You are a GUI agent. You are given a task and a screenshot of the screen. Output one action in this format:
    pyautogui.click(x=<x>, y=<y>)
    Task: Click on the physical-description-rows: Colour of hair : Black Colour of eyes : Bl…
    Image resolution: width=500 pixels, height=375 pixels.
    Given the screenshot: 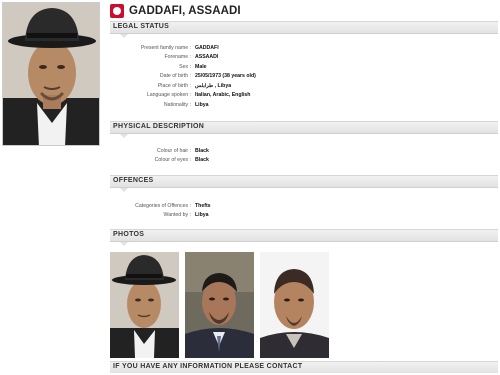 What is the action you would take?
    pyautogui.click(x=304, y=155)
    